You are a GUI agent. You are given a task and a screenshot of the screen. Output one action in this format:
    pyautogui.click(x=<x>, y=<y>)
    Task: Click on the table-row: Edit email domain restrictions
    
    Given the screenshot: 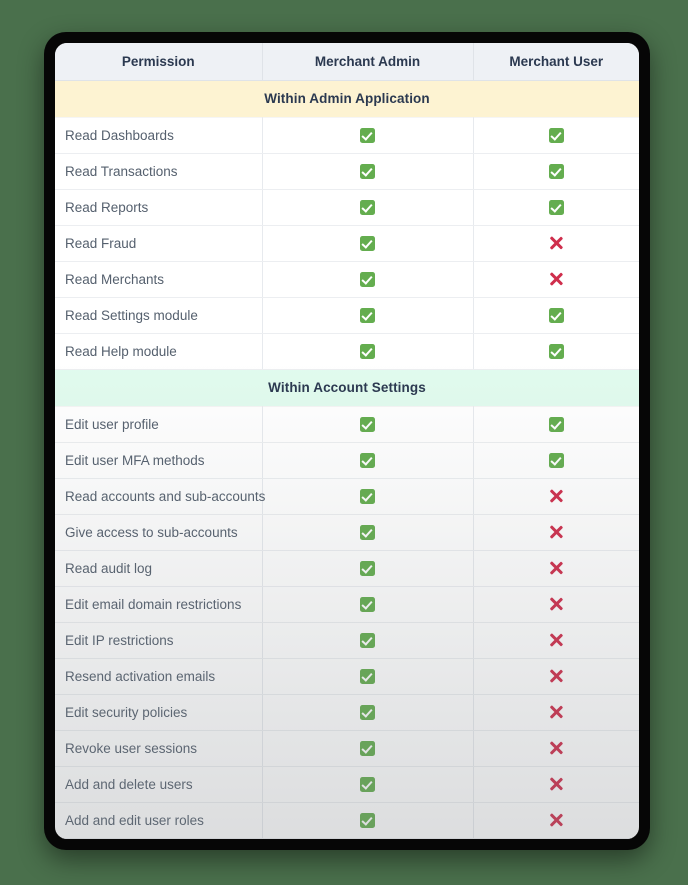 What is the action you would take?
    pyautogui.click(x=347, y=604)
    